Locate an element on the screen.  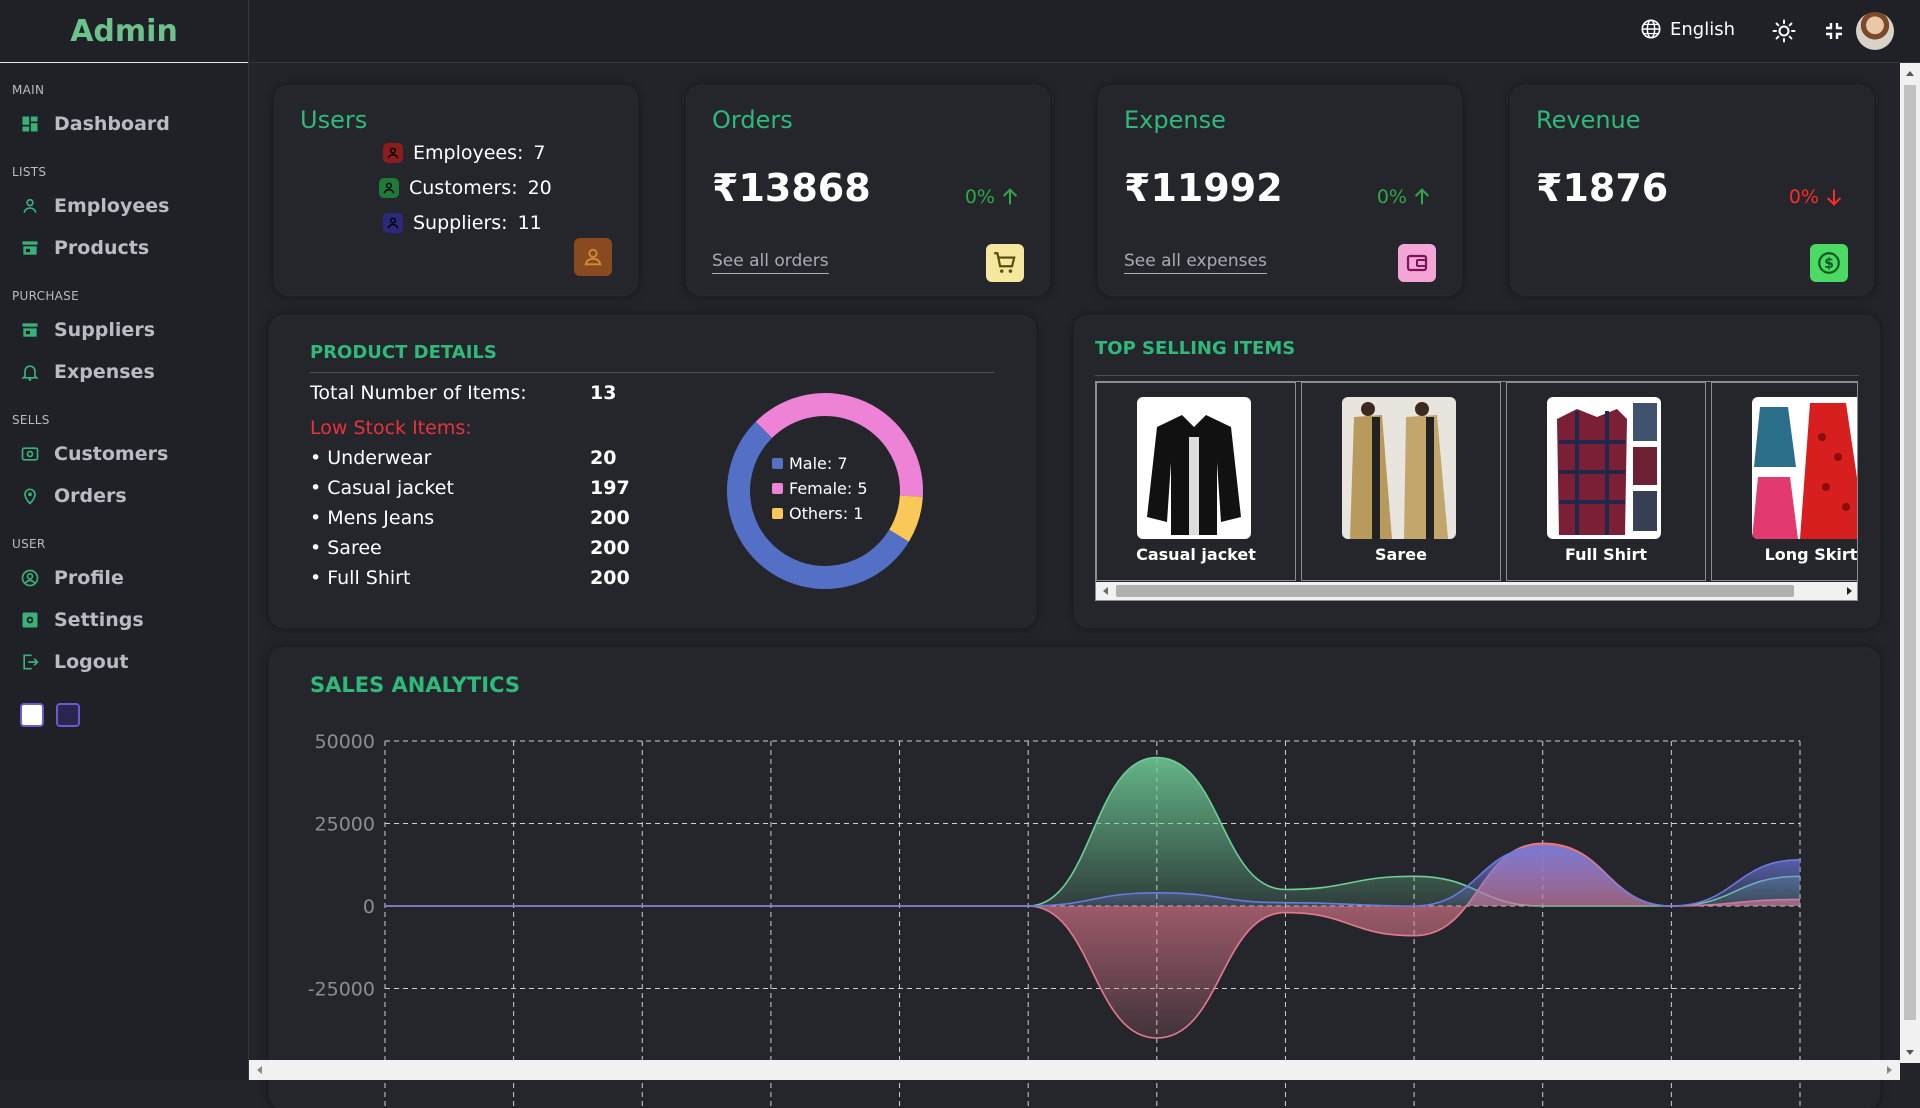
scroll-up-icon is located at coordinates (1910, 74).